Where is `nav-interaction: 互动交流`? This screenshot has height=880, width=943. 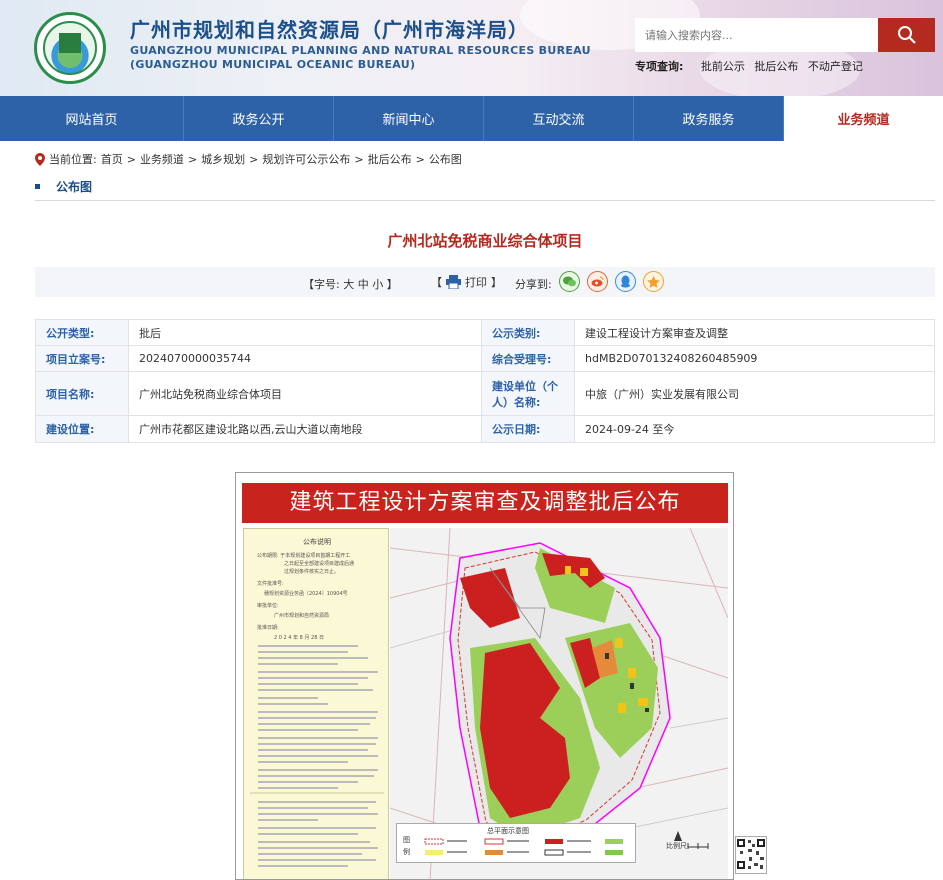 nav-interaction: 互动交流 is located at coordinates (559, 118).